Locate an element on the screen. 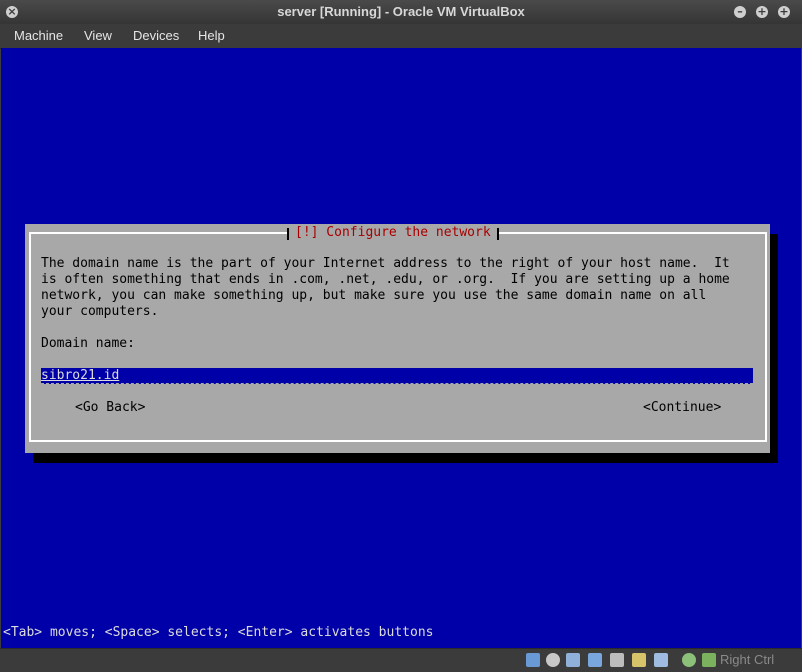  audio-icon is located at coordinates (573, 660).